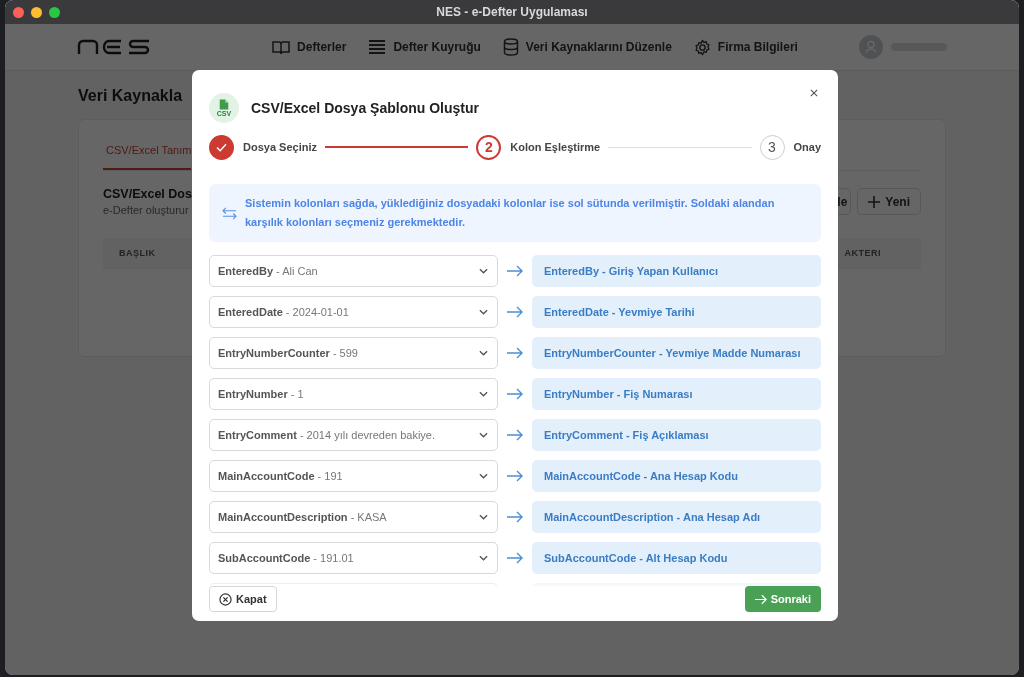 Image resolution: width=1024 pixels, height=677 pixels. Describe the element at coordinates (510, 213) in the screenshot. I see `info-text: Sistemin kolonları sağda, yüklediğiniz dosyadaki kolonlar ise sol sütunda verilmiştir. Soldaki alandan karşılık kolonları seçmeniz gerekmektedir.` at that location.